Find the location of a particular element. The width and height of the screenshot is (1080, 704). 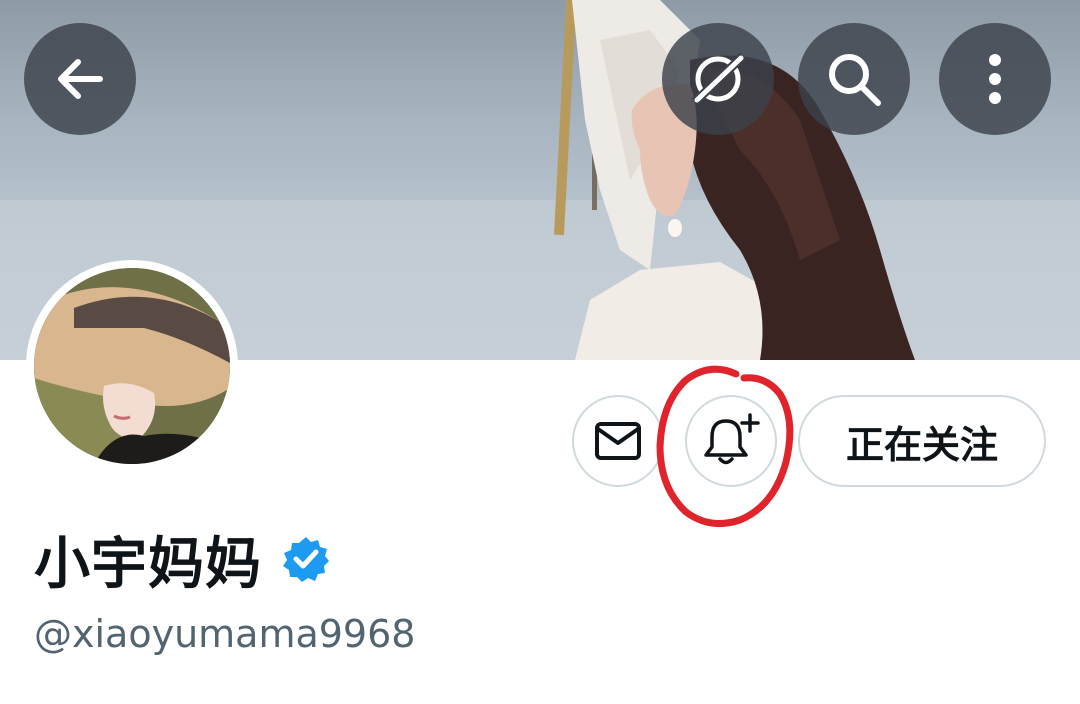

more-vertical-icon is located at coordinates (995, 79).